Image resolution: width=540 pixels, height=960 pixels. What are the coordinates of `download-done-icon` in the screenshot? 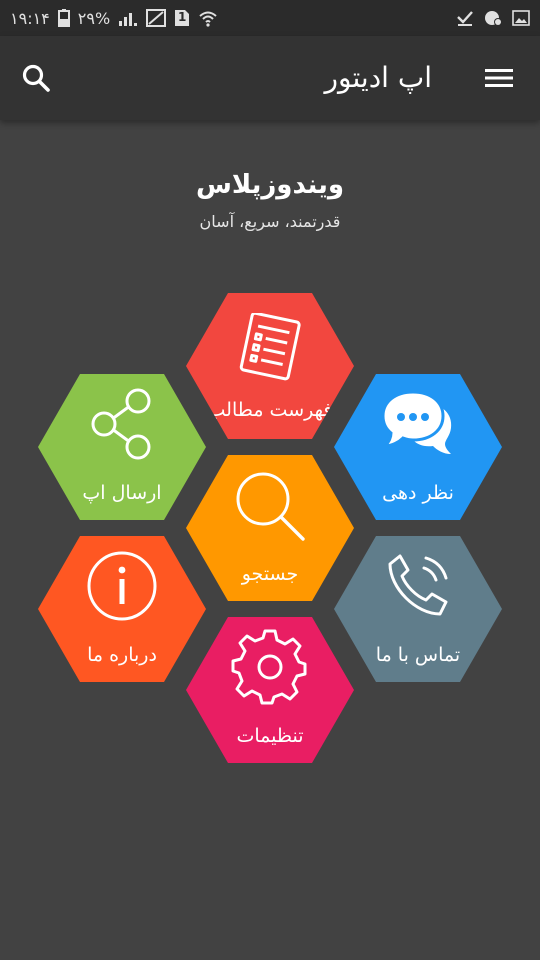 It's located at (465, 18).